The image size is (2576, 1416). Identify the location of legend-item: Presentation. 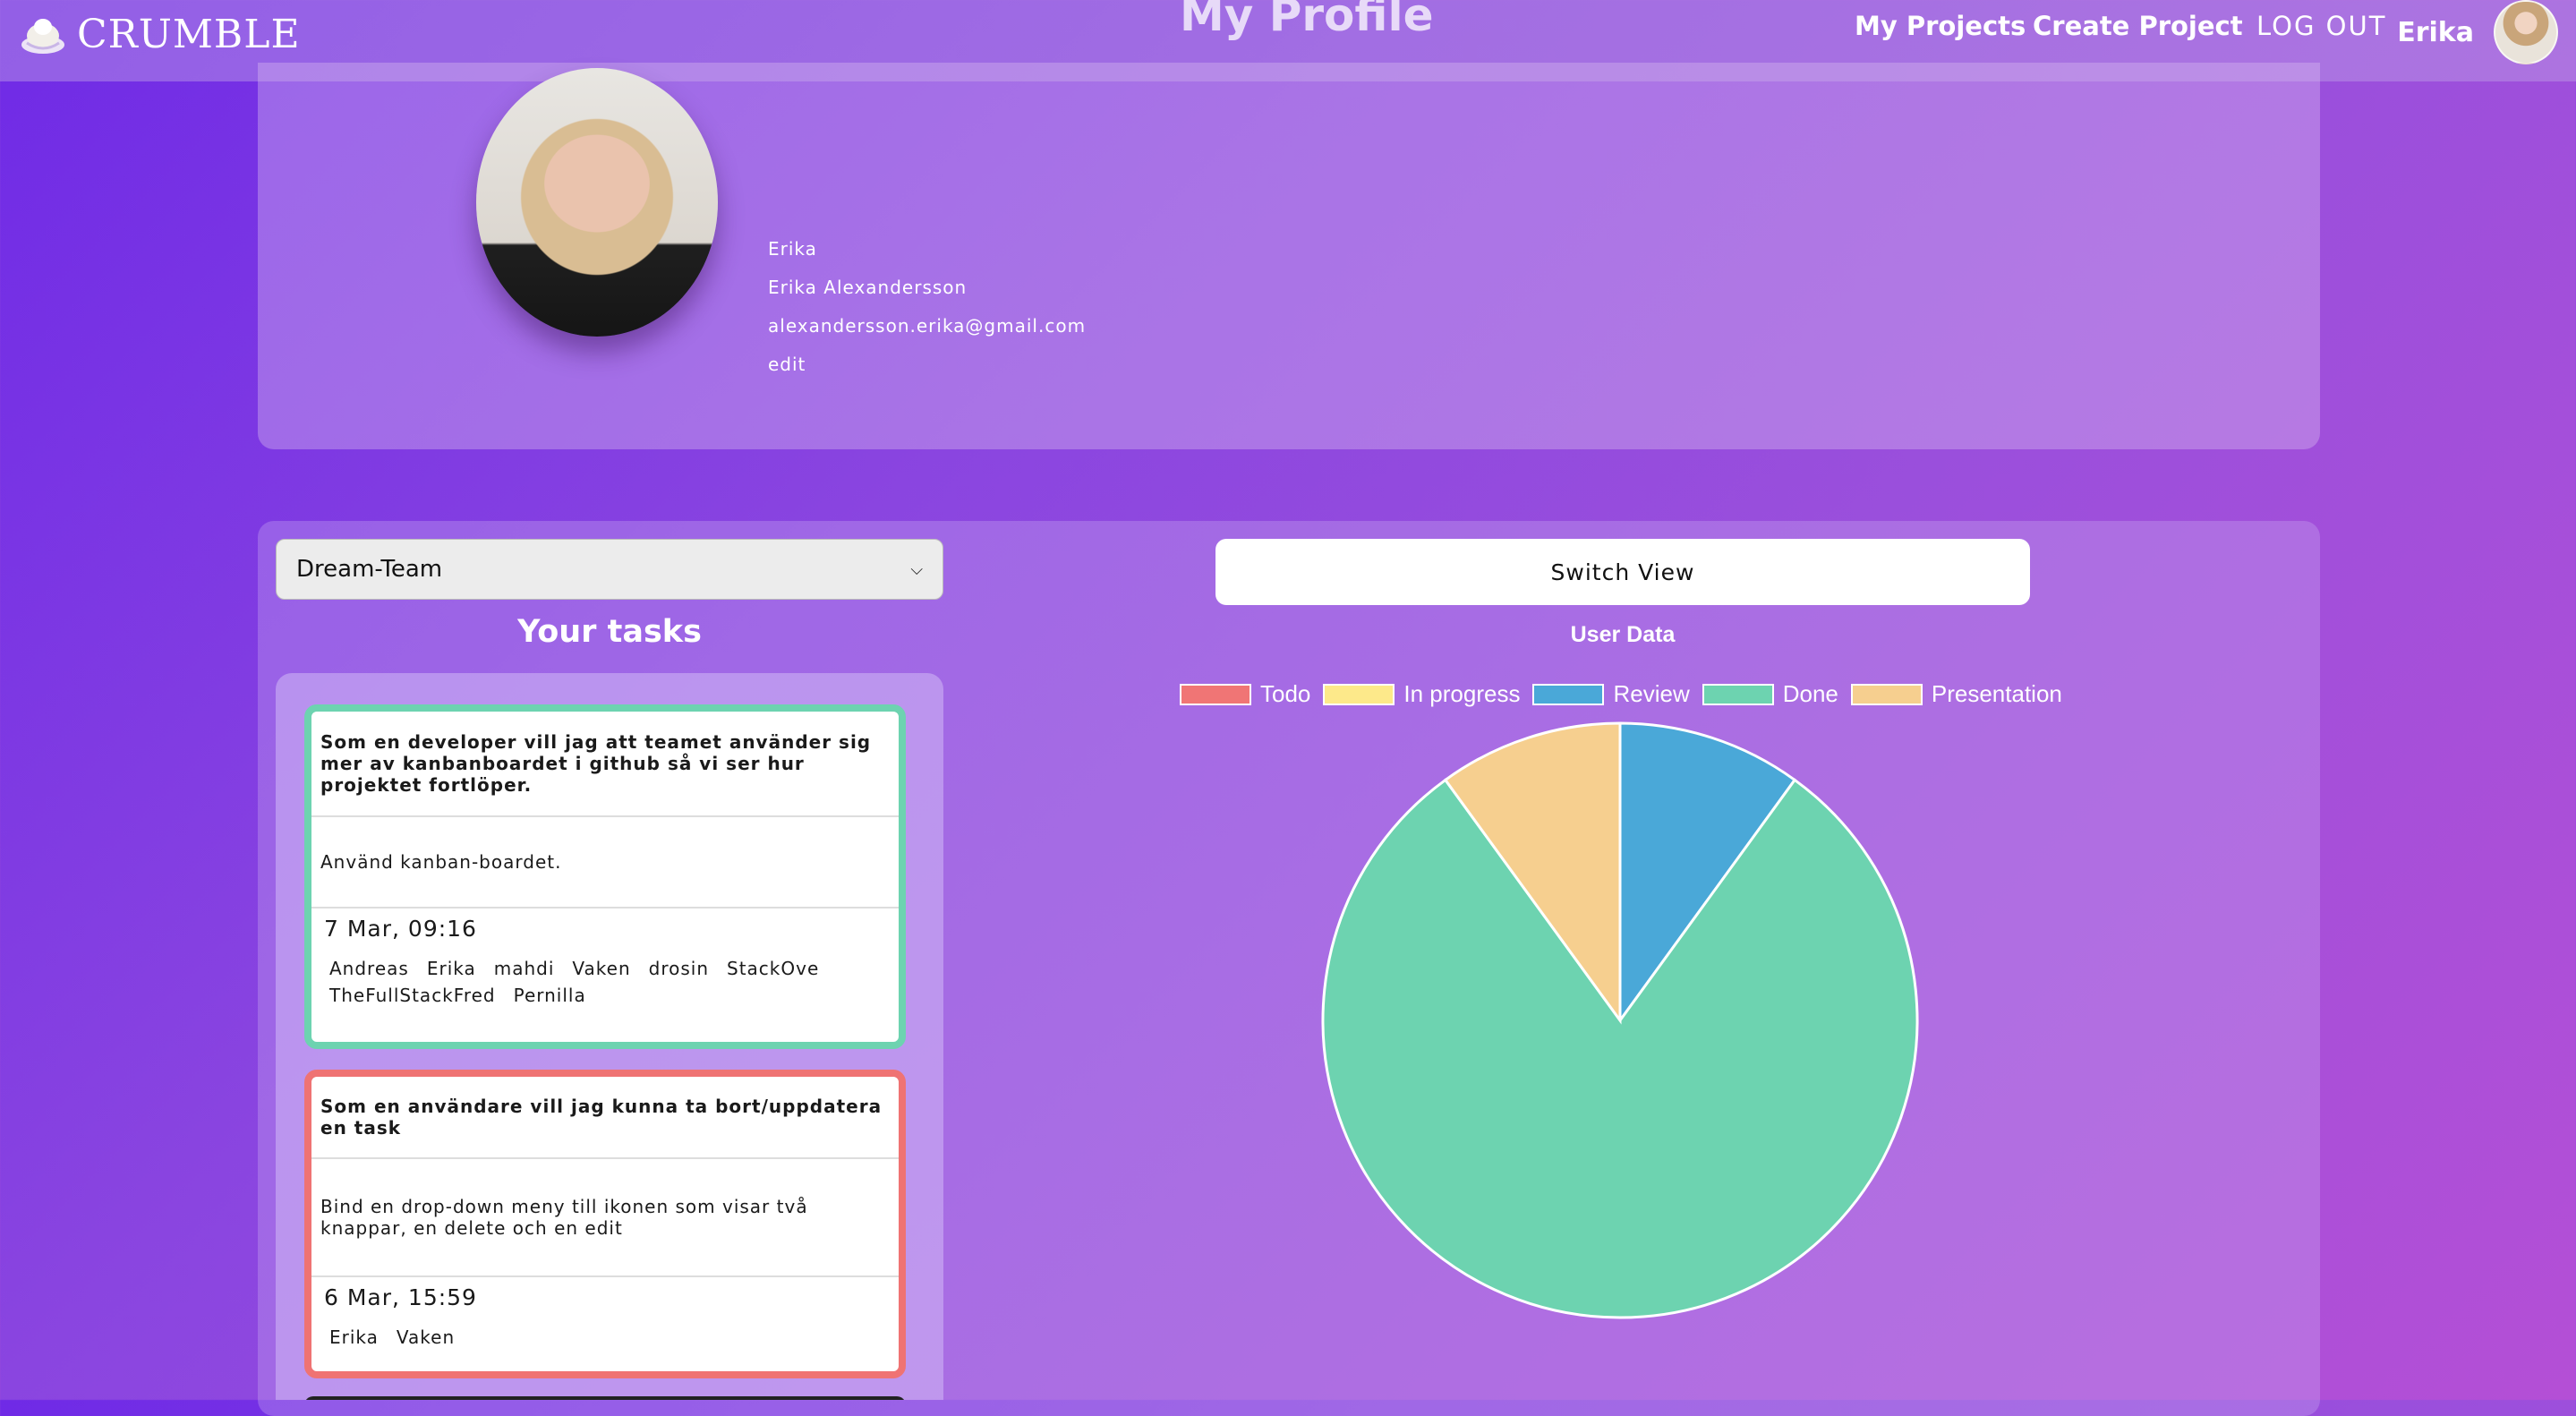
(1956, 694).